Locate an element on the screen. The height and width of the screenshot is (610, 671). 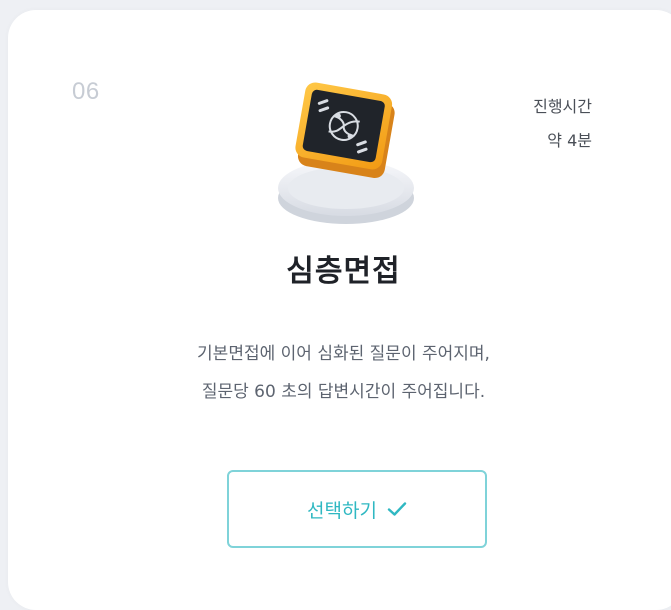
duration-label: 진행시간 is located at coordinates (562, 106).